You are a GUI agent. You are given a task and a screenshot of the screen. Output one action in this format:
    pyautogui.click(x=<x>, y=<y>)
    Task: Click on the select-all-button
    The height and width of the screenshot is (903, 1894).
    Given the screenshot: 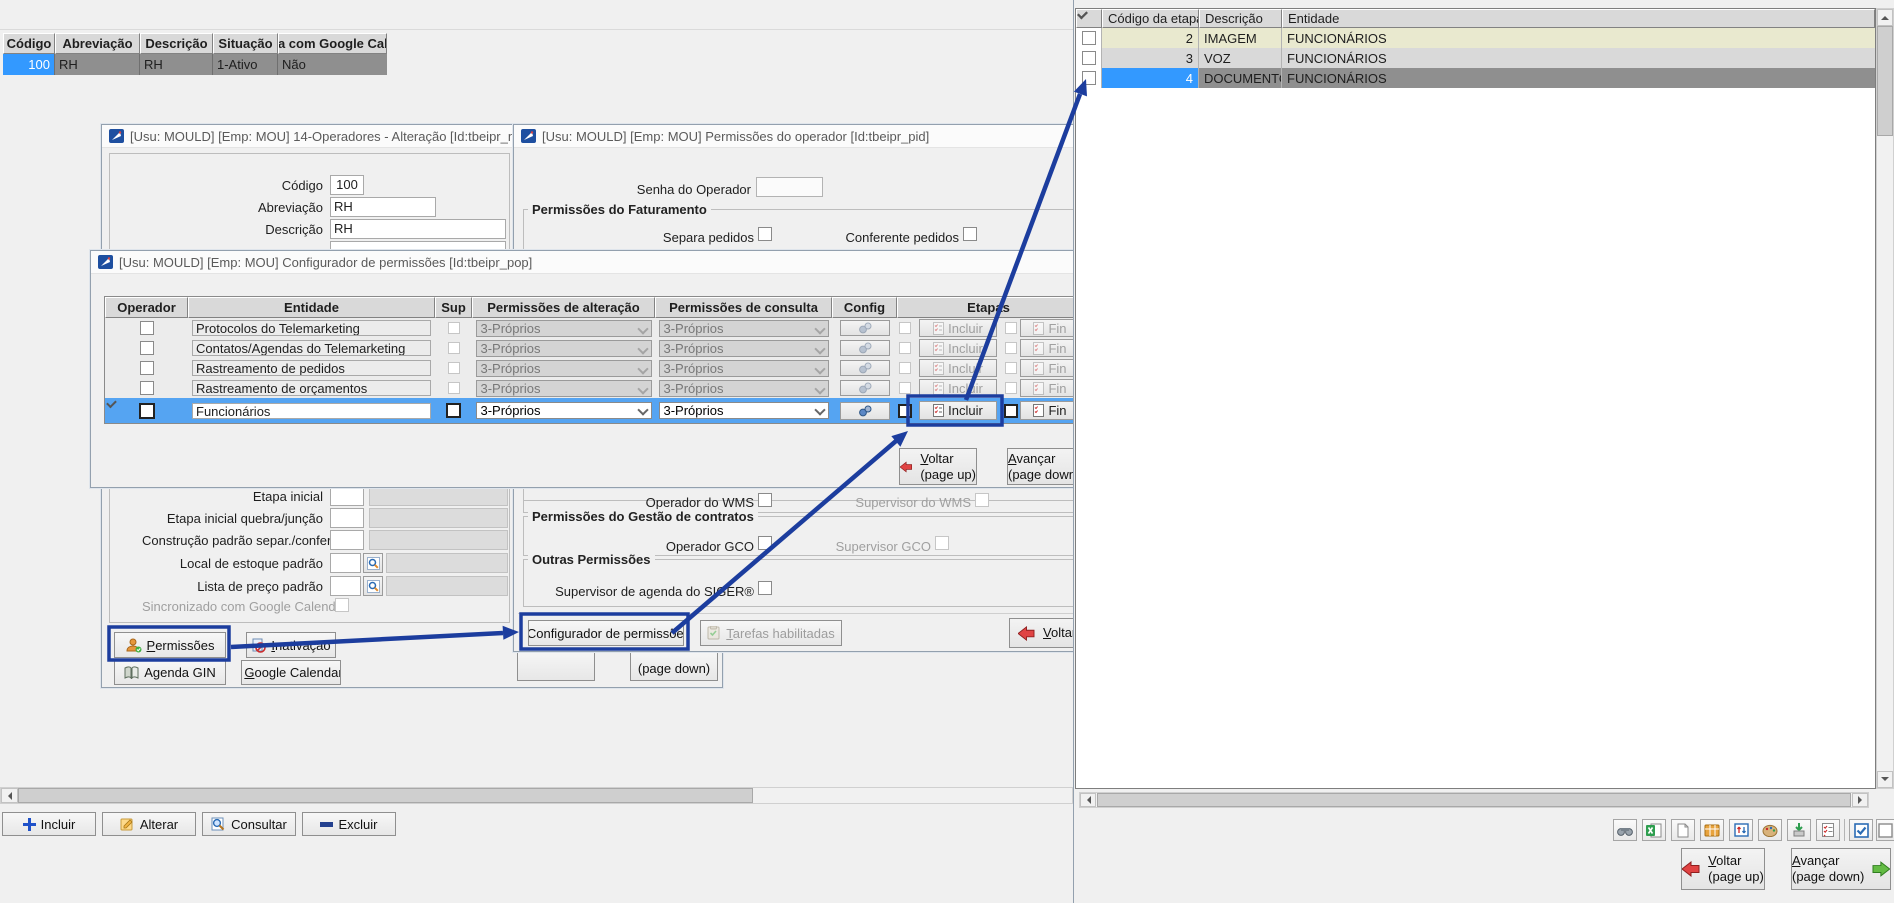 What is the action you would take?
    pyautogui.click(x=1861, y=830)
    